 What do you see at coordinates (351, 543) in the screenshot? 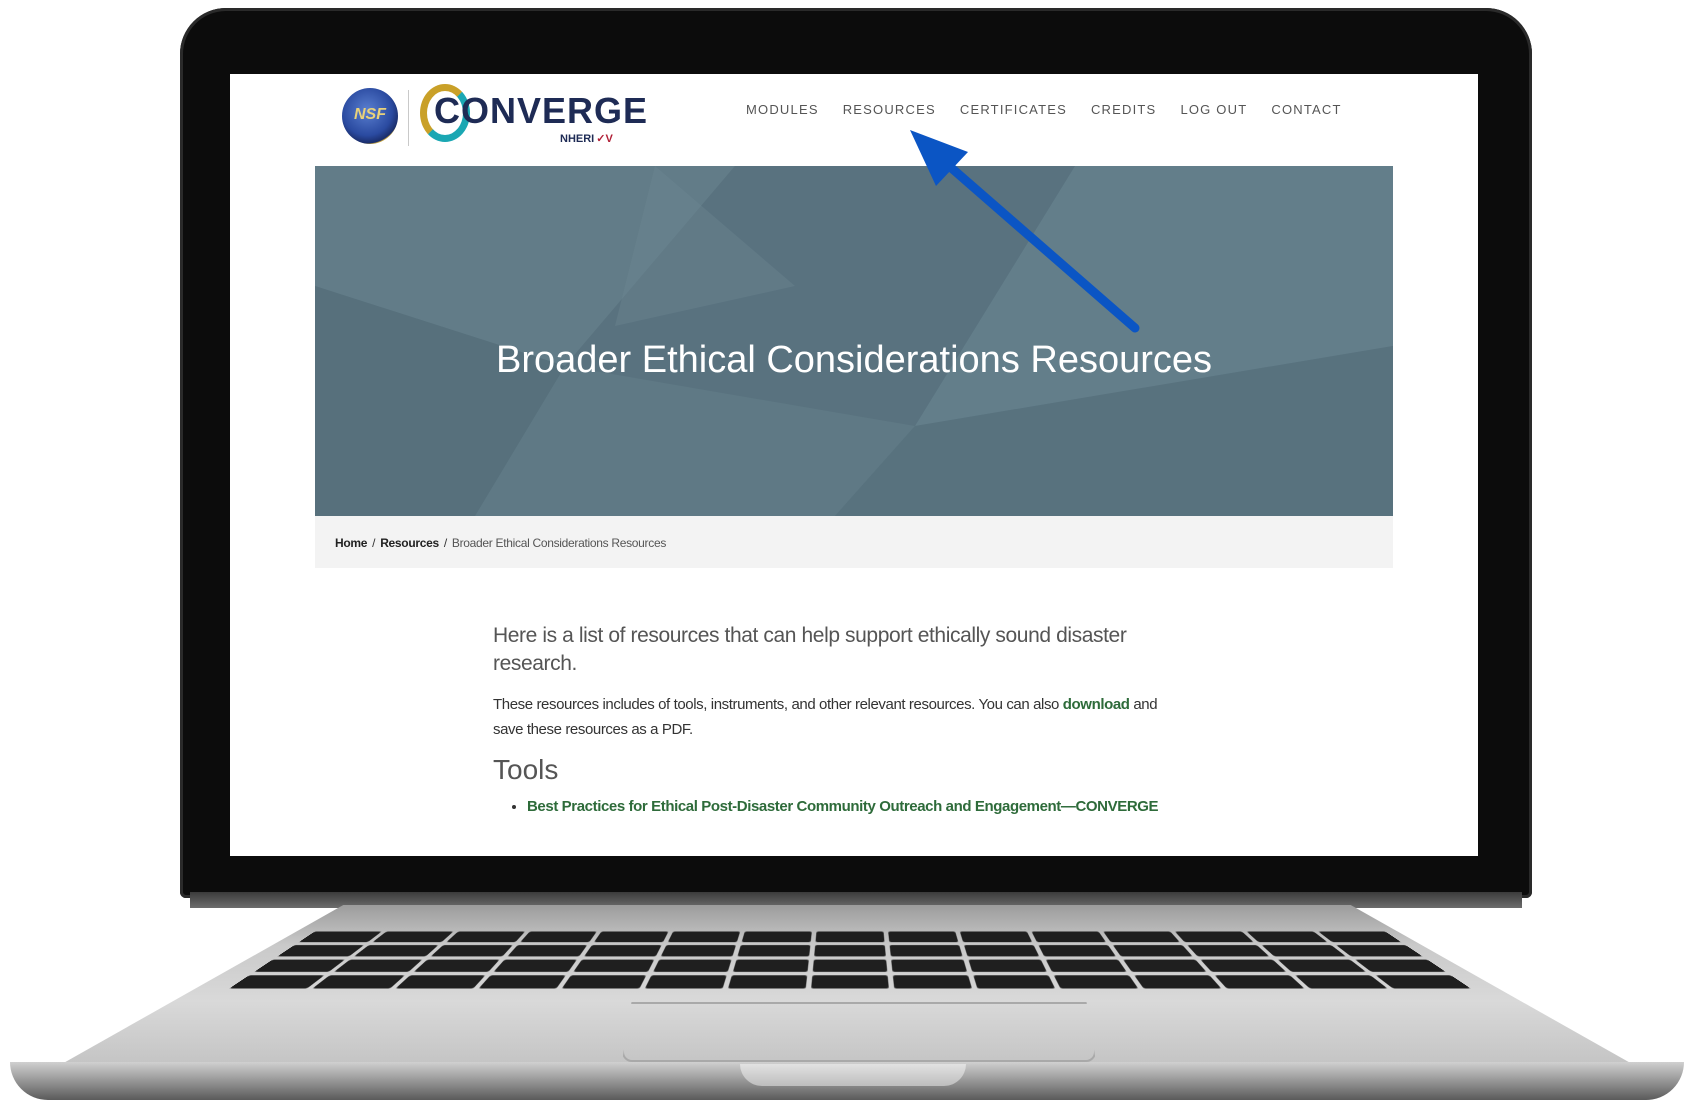
I see `breadcrumb-home: Home` at bounding box center [351, 543].